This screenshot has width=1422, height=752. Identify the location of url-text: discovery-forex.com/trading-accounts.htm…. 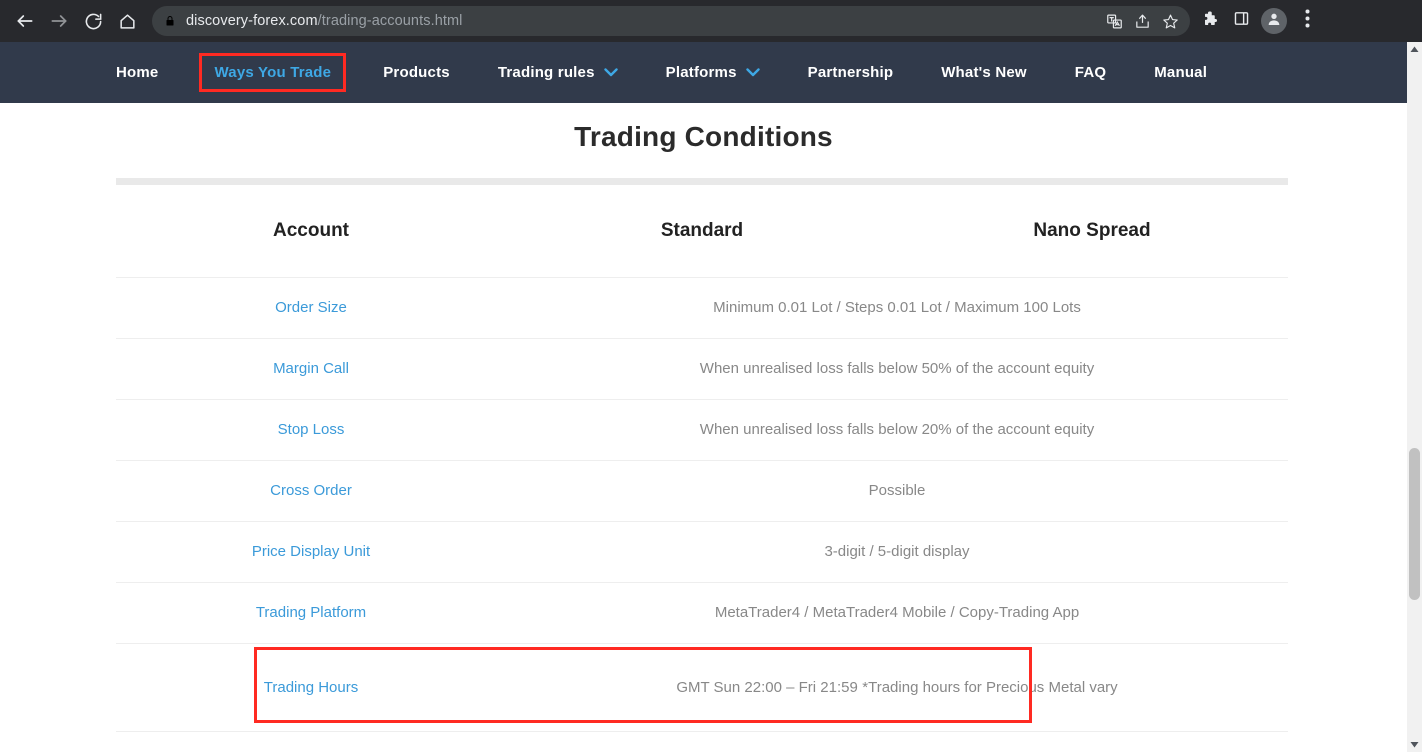
(324, 21).